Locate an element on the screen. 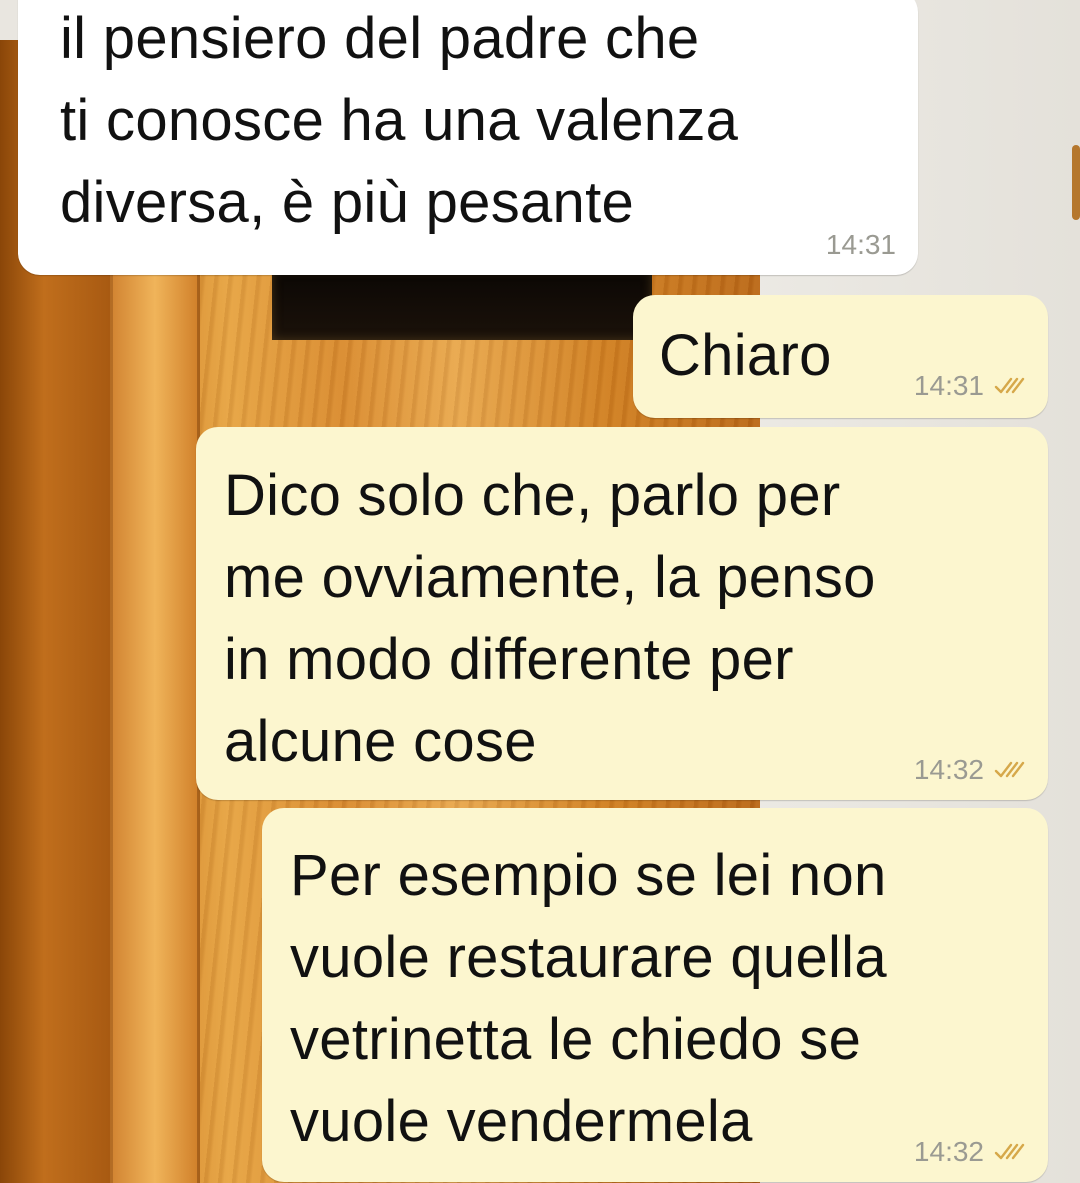 The width and height of the screenshot is (1080, 1183). wallpaper-cabinet-edge is located at coordinates (1076, 182).